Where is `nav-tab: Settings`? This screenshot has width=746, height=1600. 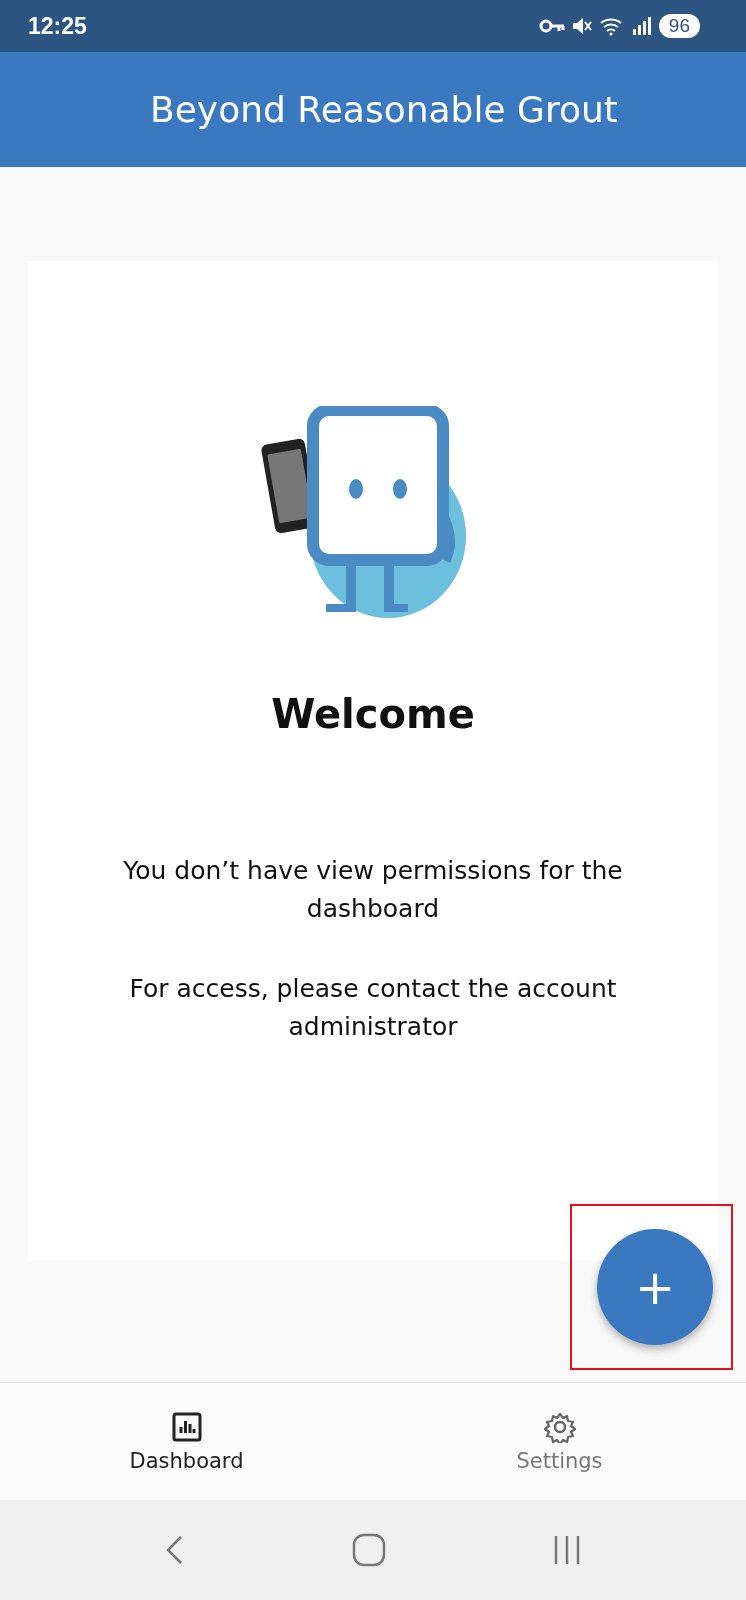
nav-tab: Settings is located at coordinates (559, 1441).